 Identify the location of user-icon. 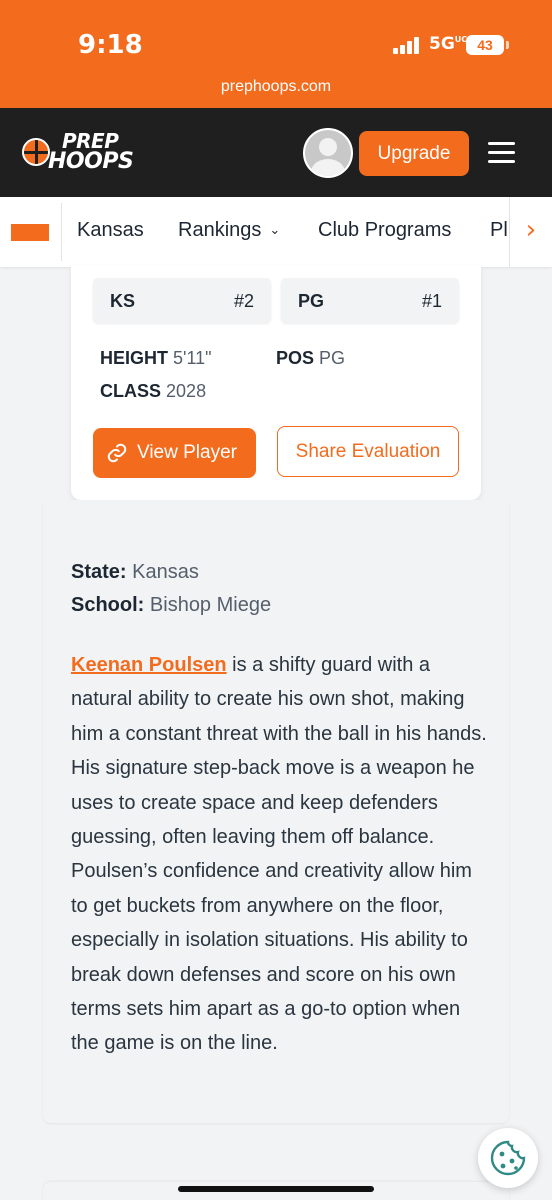
(328, 153).